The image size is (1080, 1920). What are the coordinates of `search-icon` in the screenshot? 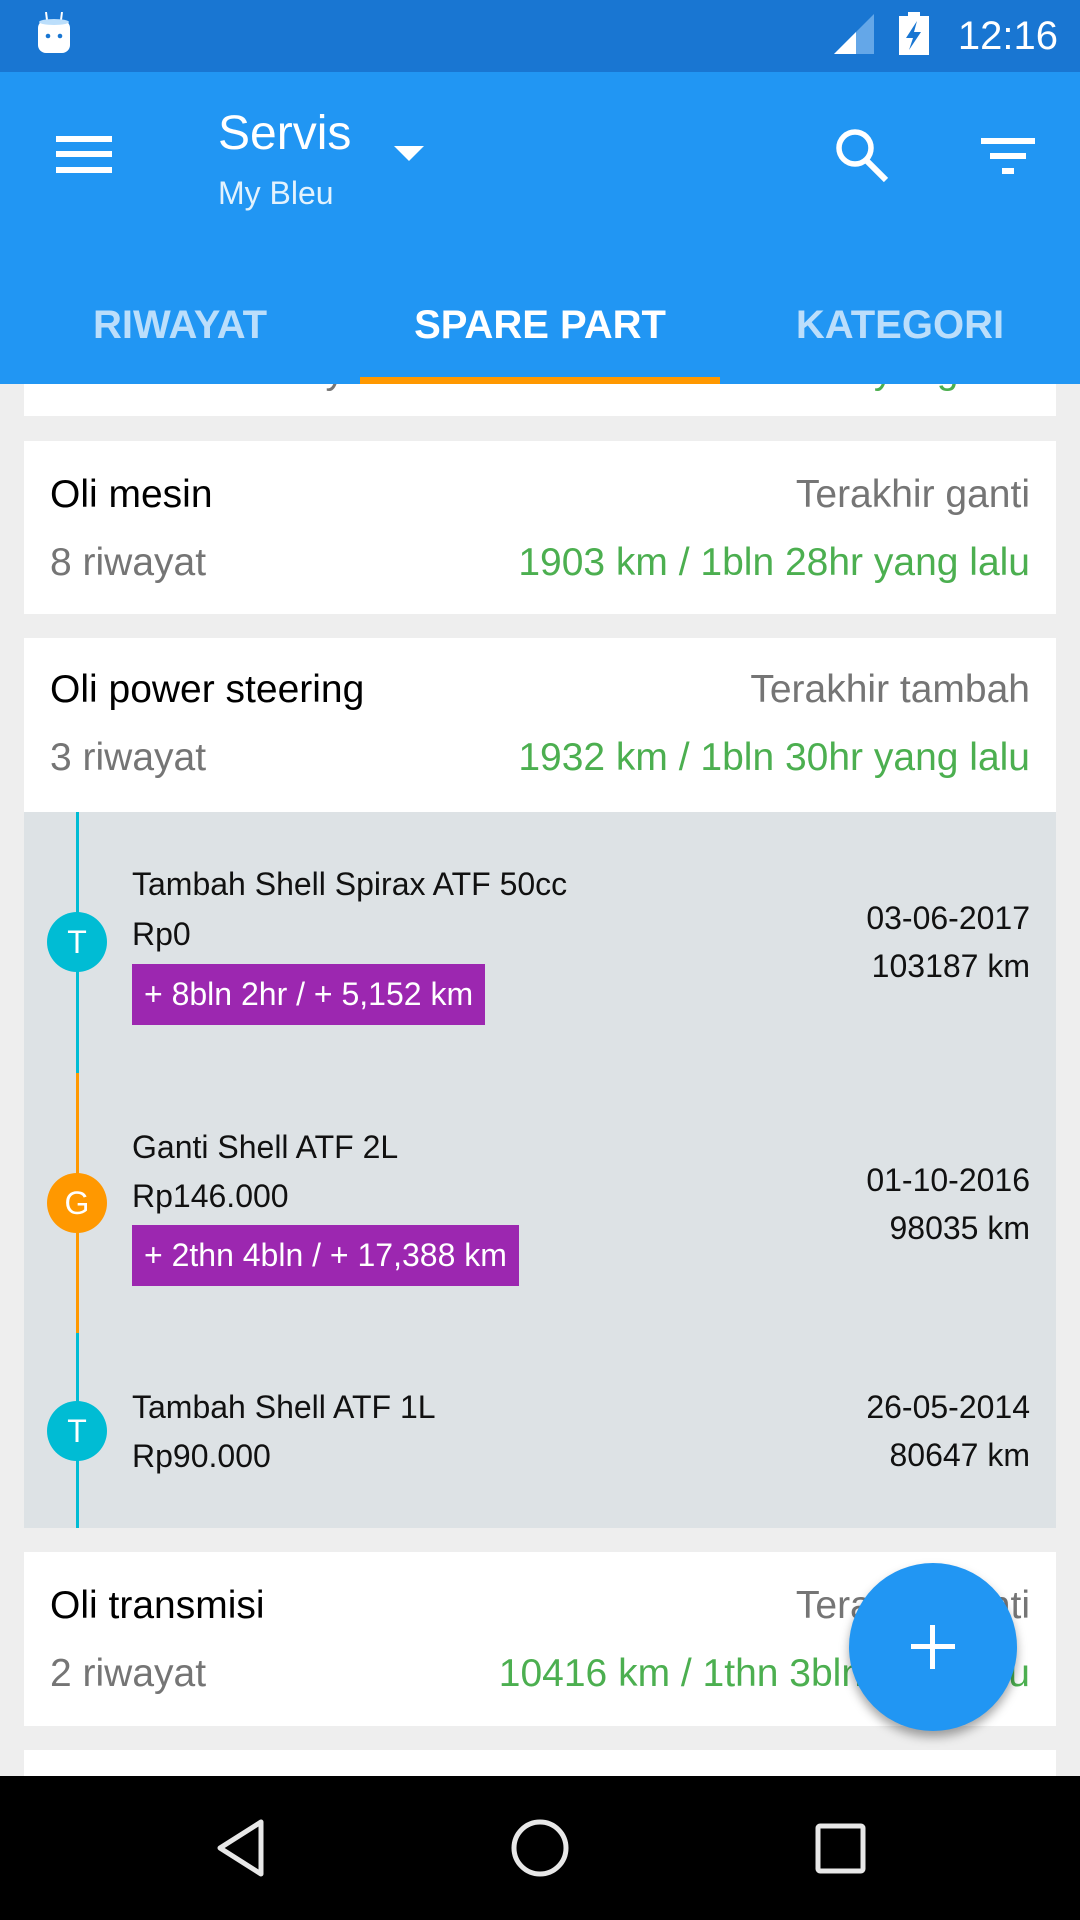 It's located at (862, 156).